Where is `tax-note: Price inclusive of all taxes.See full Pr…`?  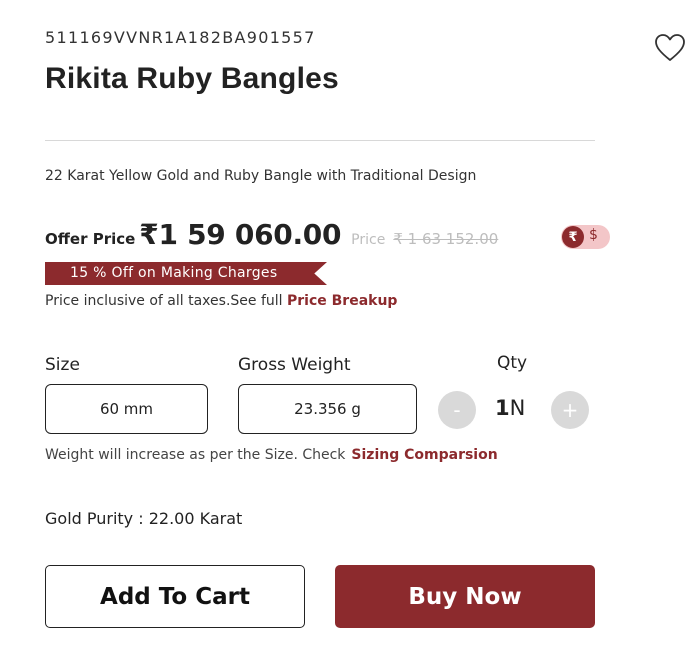
tax-note: Price inclusive of all taxes.See full Pr… is located at coordinates (221, 301).